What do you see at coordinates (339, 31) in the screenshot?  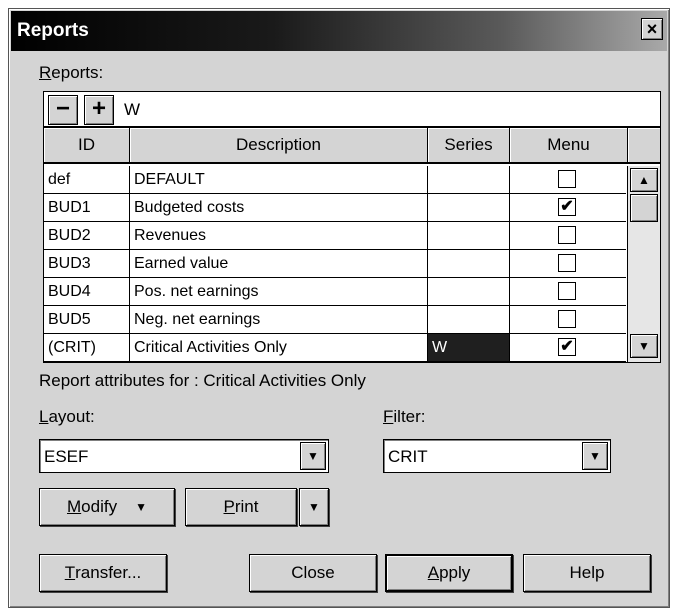 I see `title-bar: Reports ×` at bounding box center [339, 31].